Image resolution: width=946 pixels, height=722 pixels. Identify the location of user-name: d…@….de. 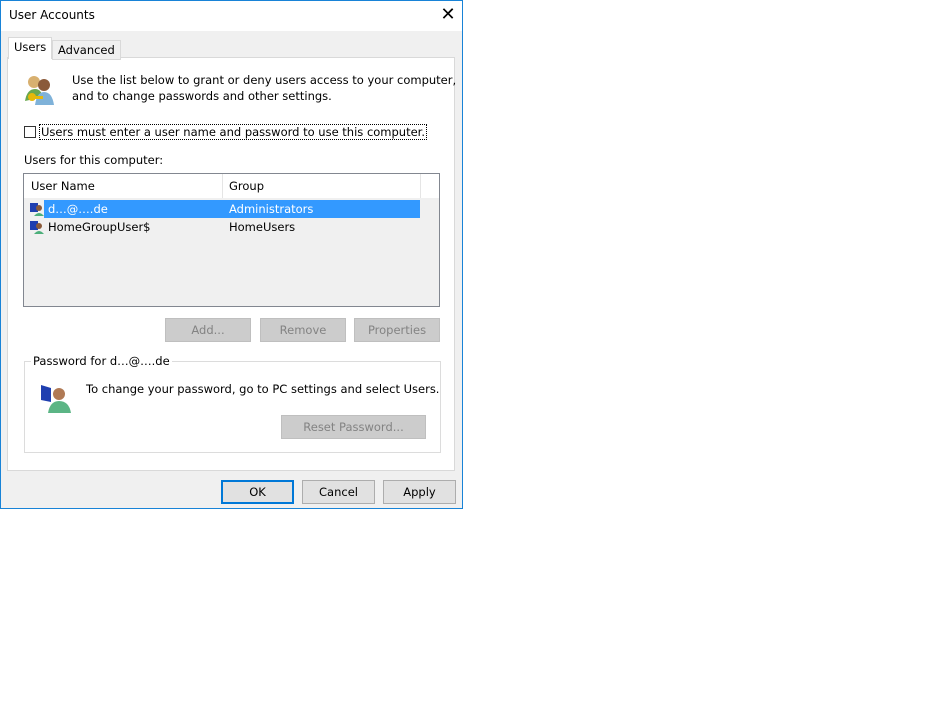
(78, 209).